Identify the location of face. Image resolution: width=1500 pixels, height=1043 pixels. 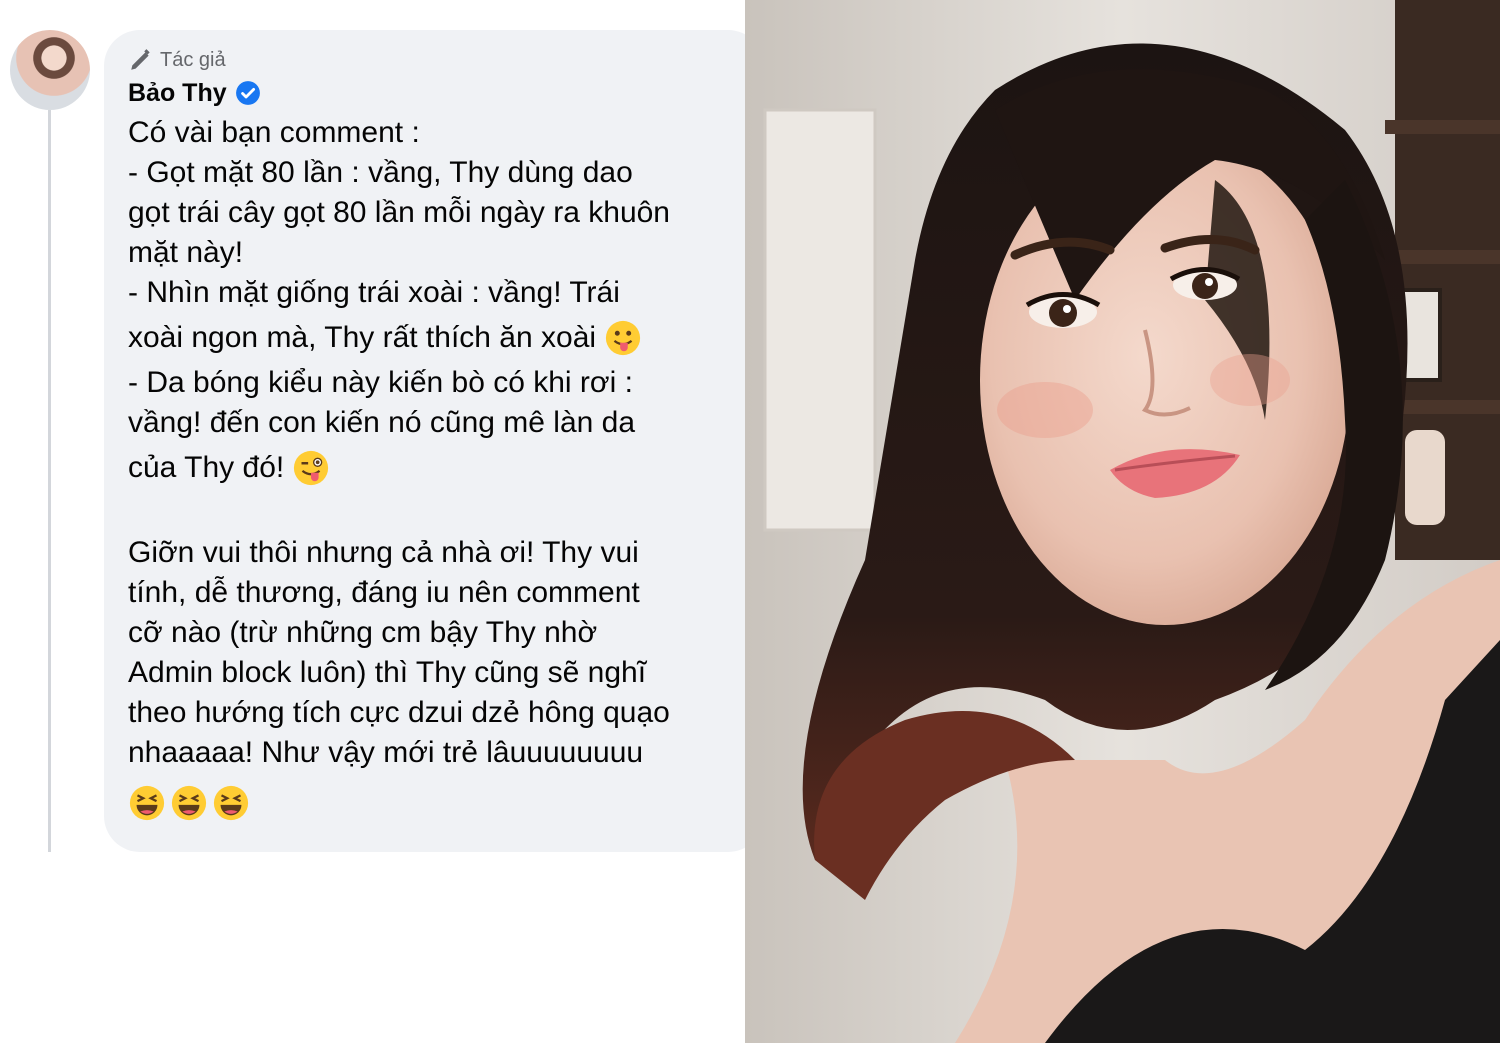
(1165, 380).